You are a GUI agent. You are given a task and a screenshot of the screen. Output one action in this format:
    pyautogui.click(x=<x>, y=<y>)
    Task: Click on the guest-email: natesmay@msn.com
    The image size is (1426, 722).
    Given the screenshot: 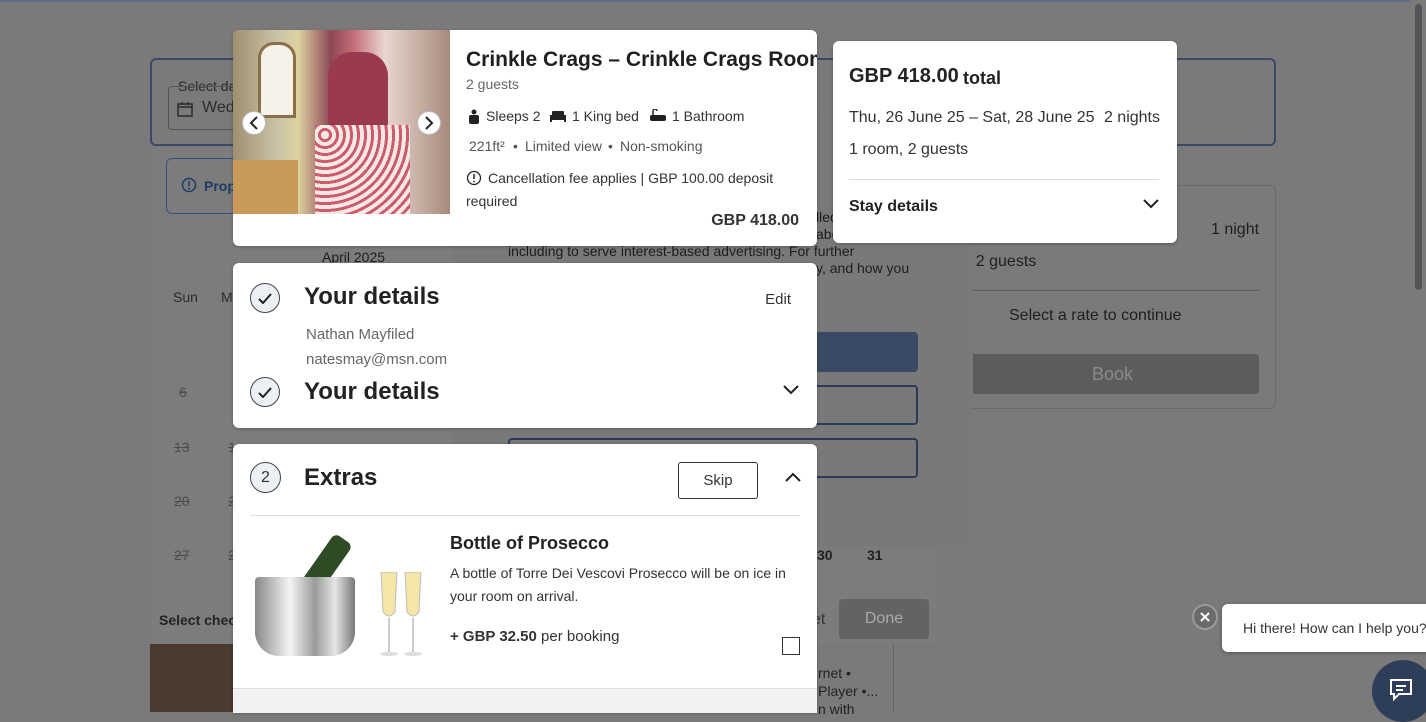 What is the action you would take?
    pyautogui.click(x=377, y=359)
    